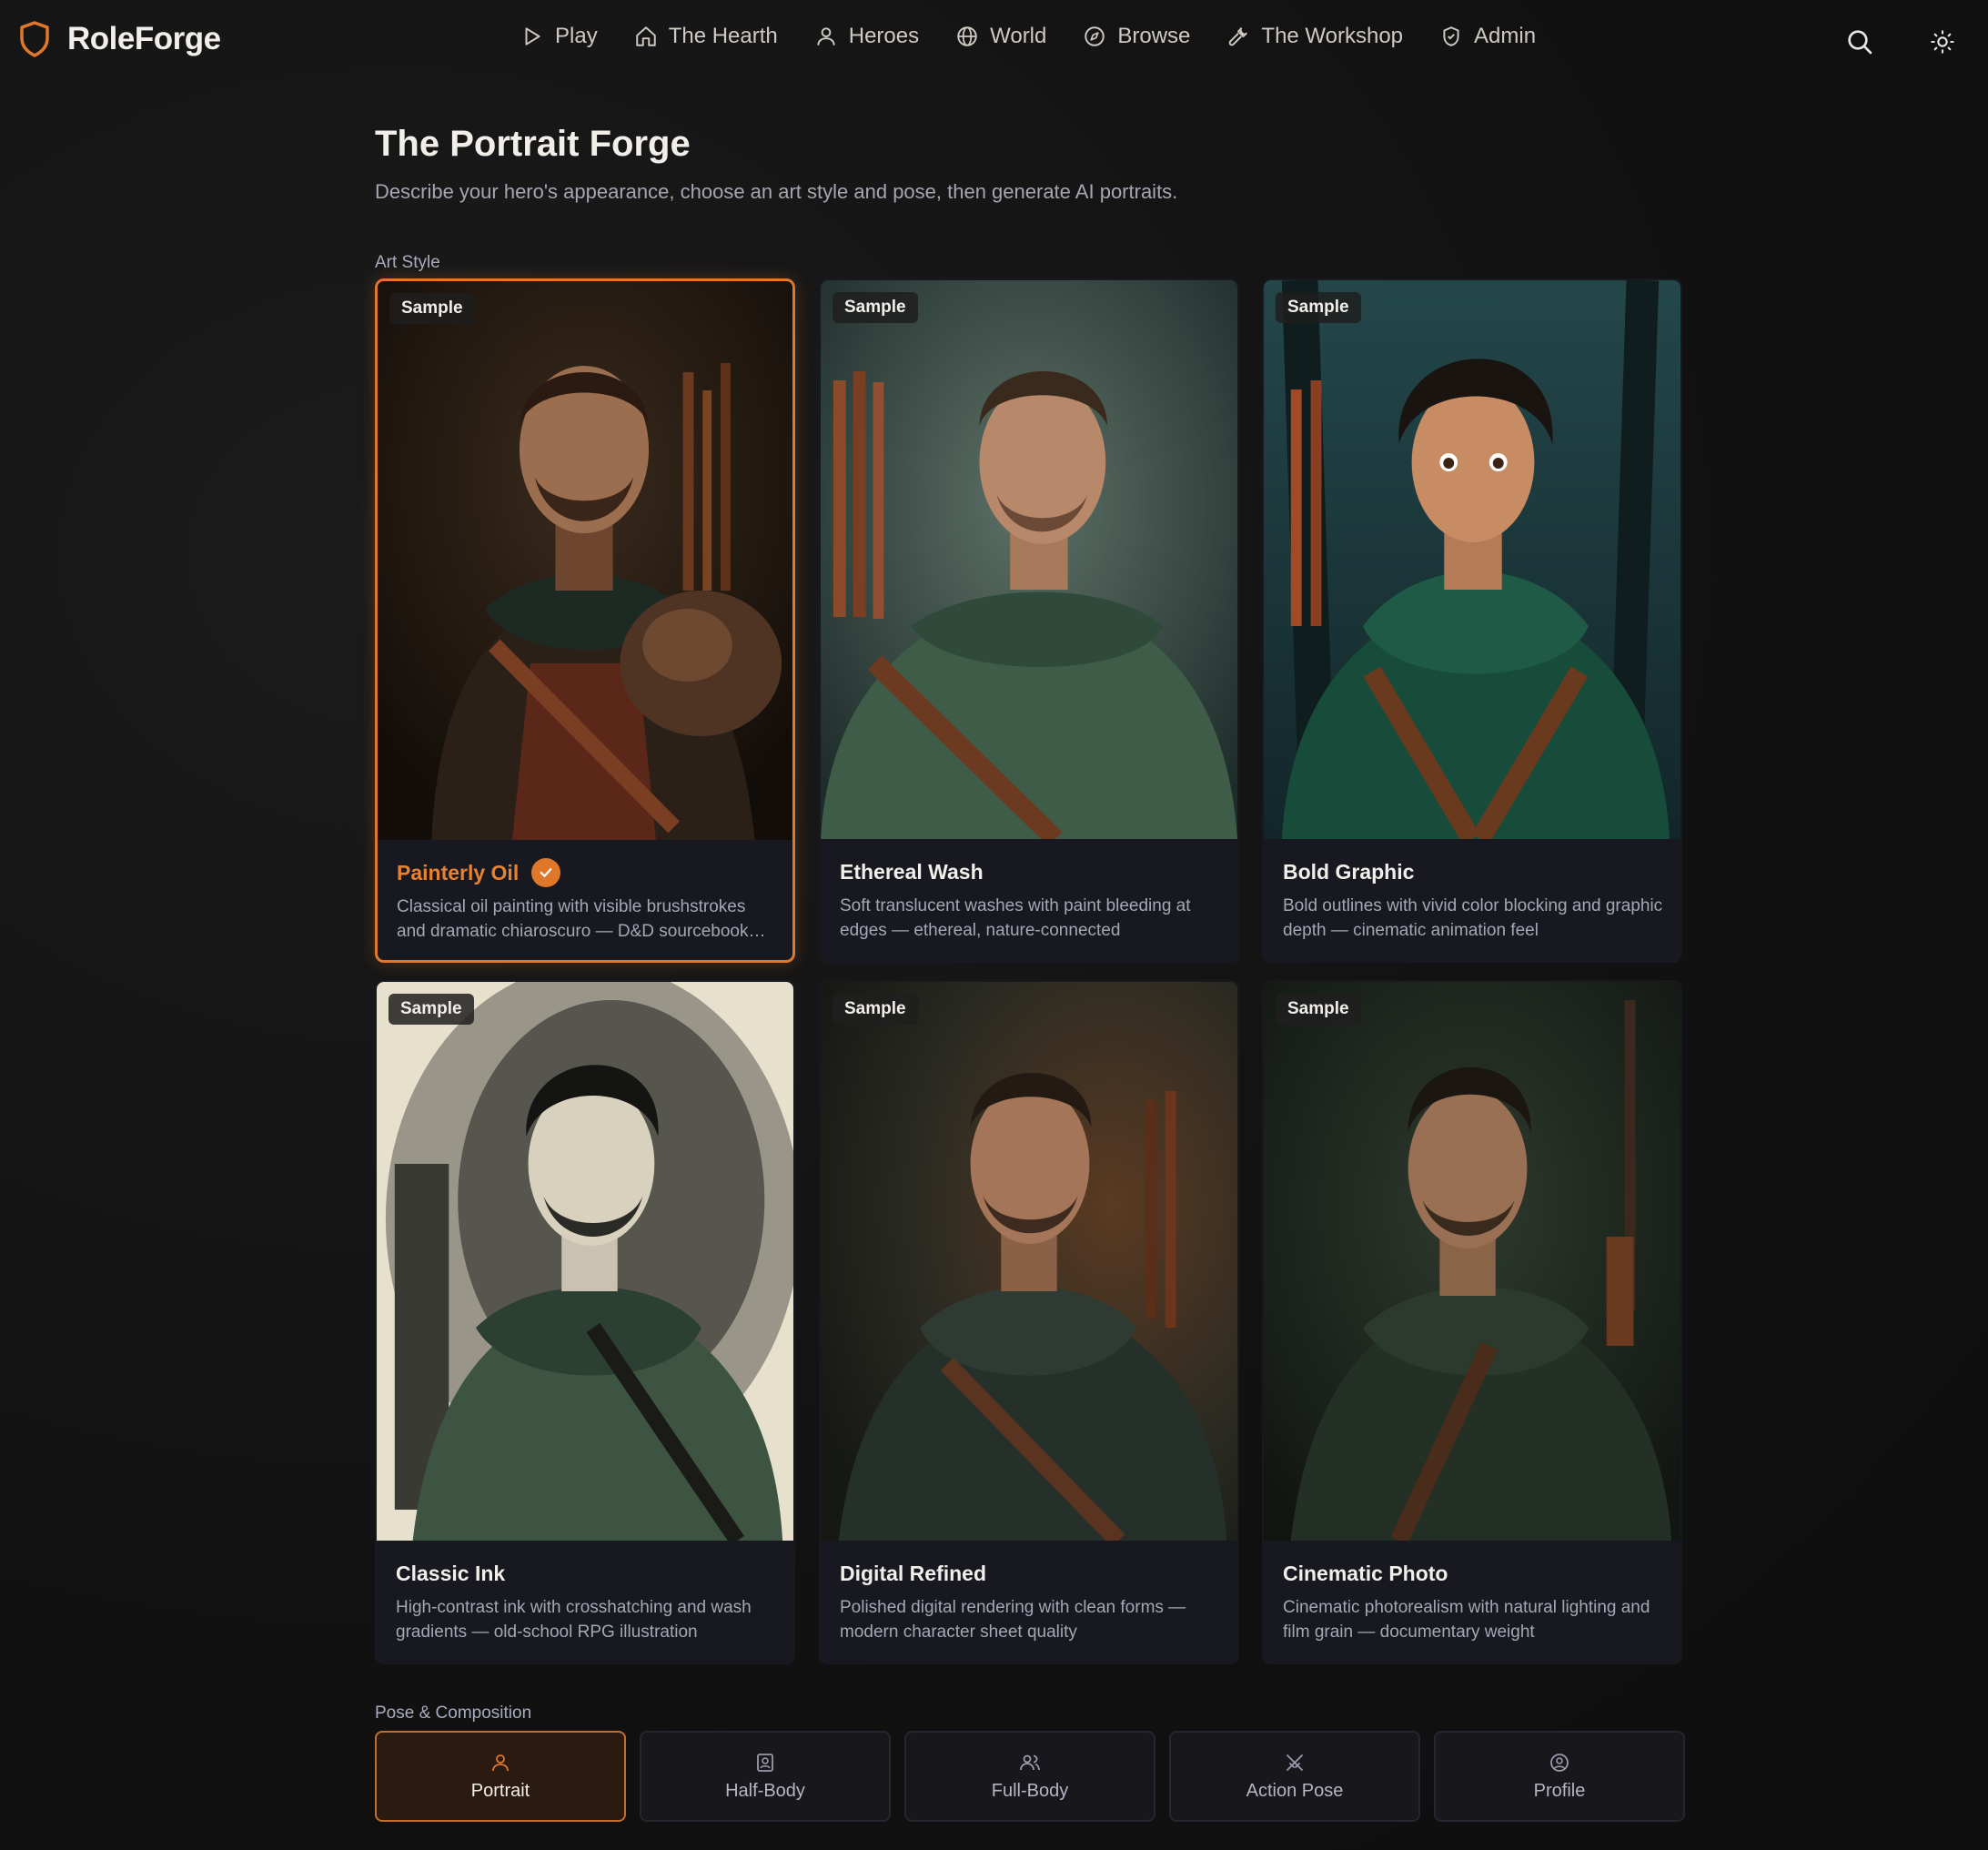  I want to click on globe-icon, so click(967, 36).